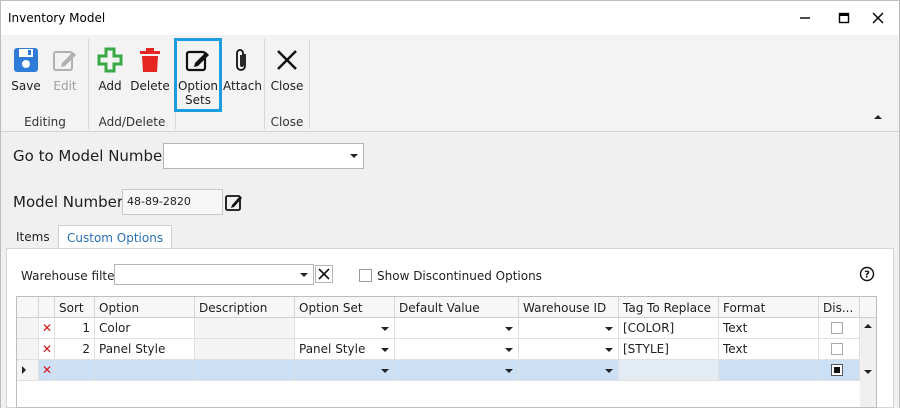 The image size is (900, 408). I want to click on trash-icon, so click(150, 60).